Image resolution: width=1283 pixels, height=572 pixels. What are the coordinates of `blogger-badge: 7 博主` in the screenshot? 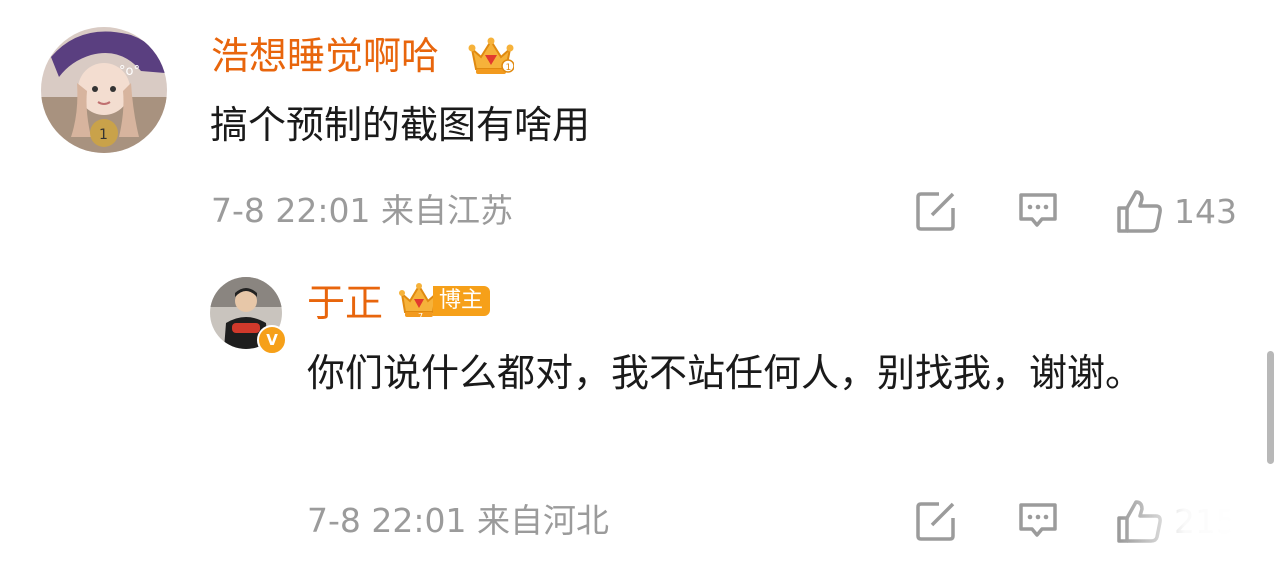 It's located at (445, 301).